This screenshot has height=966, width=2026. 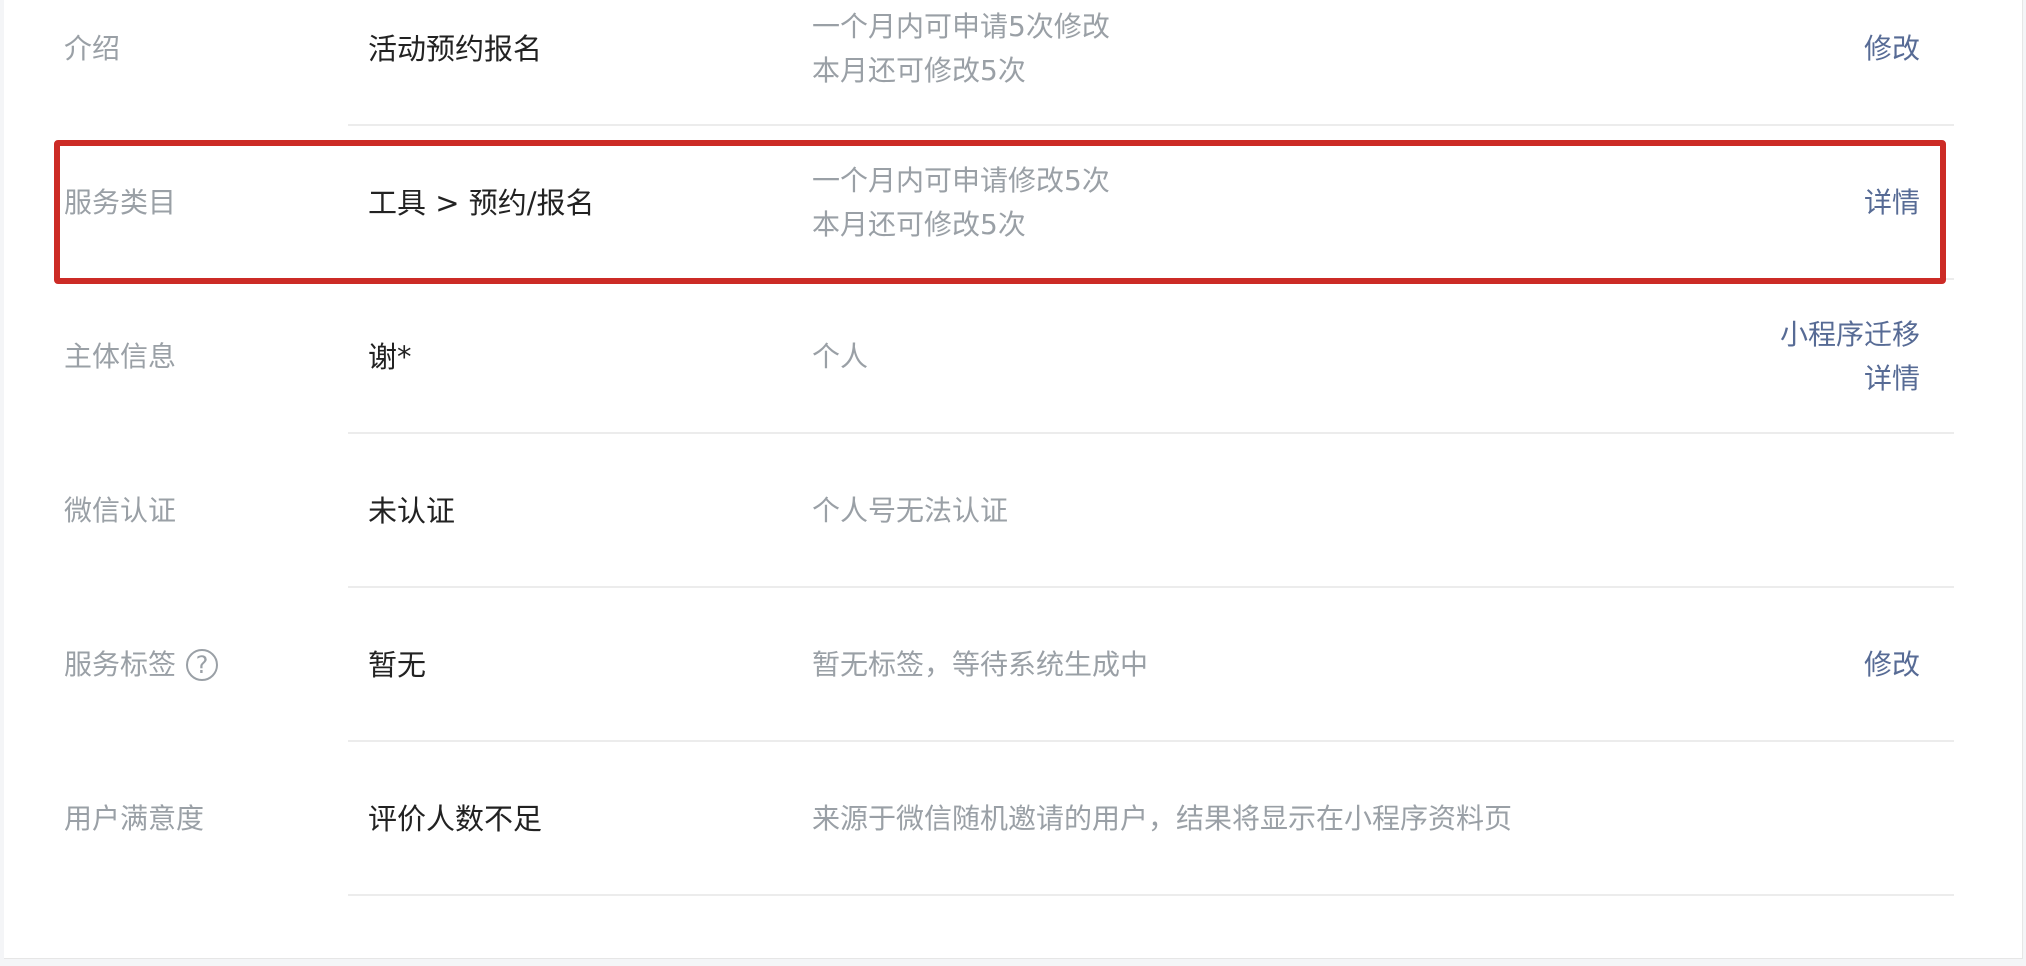 What do you see at coordinates (120, 664) in the screenshot?
I see `row-label: 服务标签` at bounding box center [120, 664].